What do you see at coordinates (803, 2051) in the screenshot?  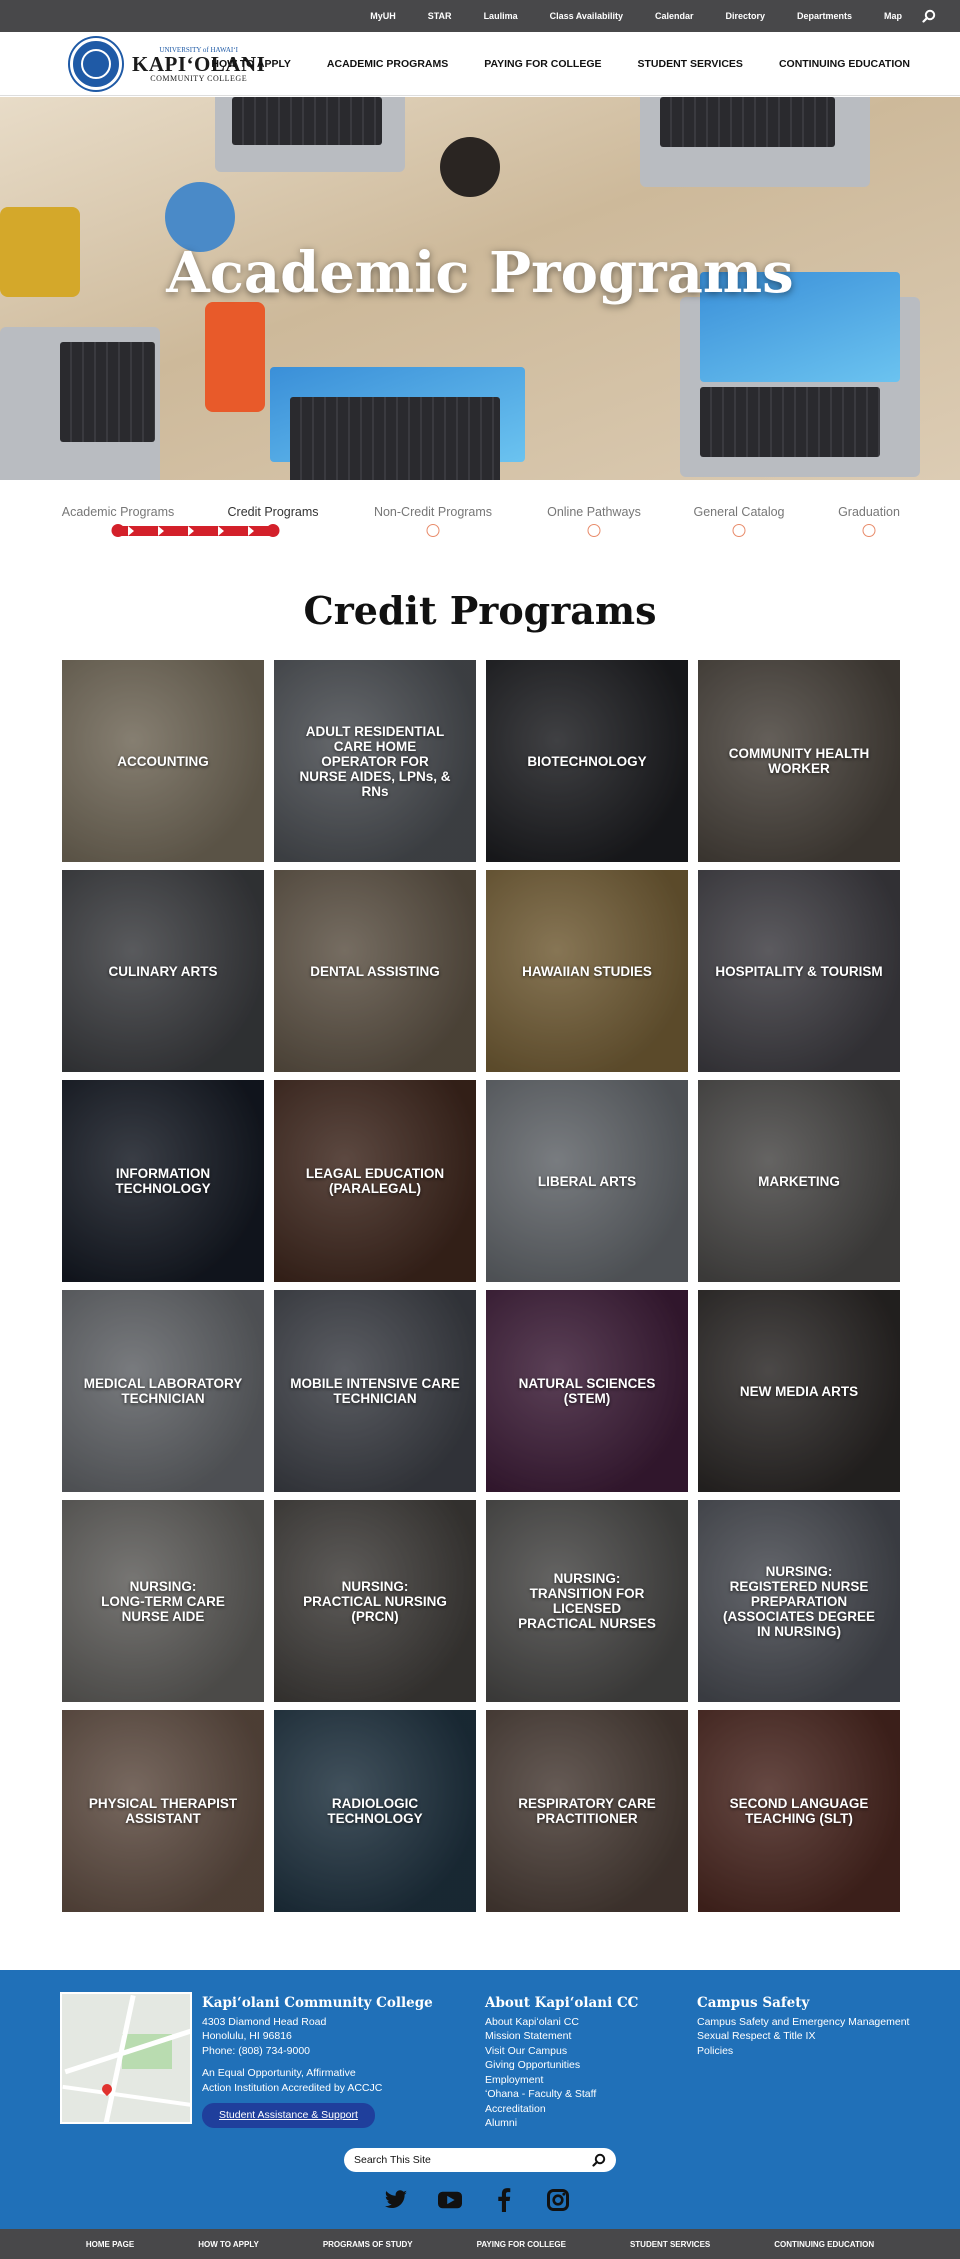 I see `footer-safety-link: Policies` at bounding box center [803, 2051].